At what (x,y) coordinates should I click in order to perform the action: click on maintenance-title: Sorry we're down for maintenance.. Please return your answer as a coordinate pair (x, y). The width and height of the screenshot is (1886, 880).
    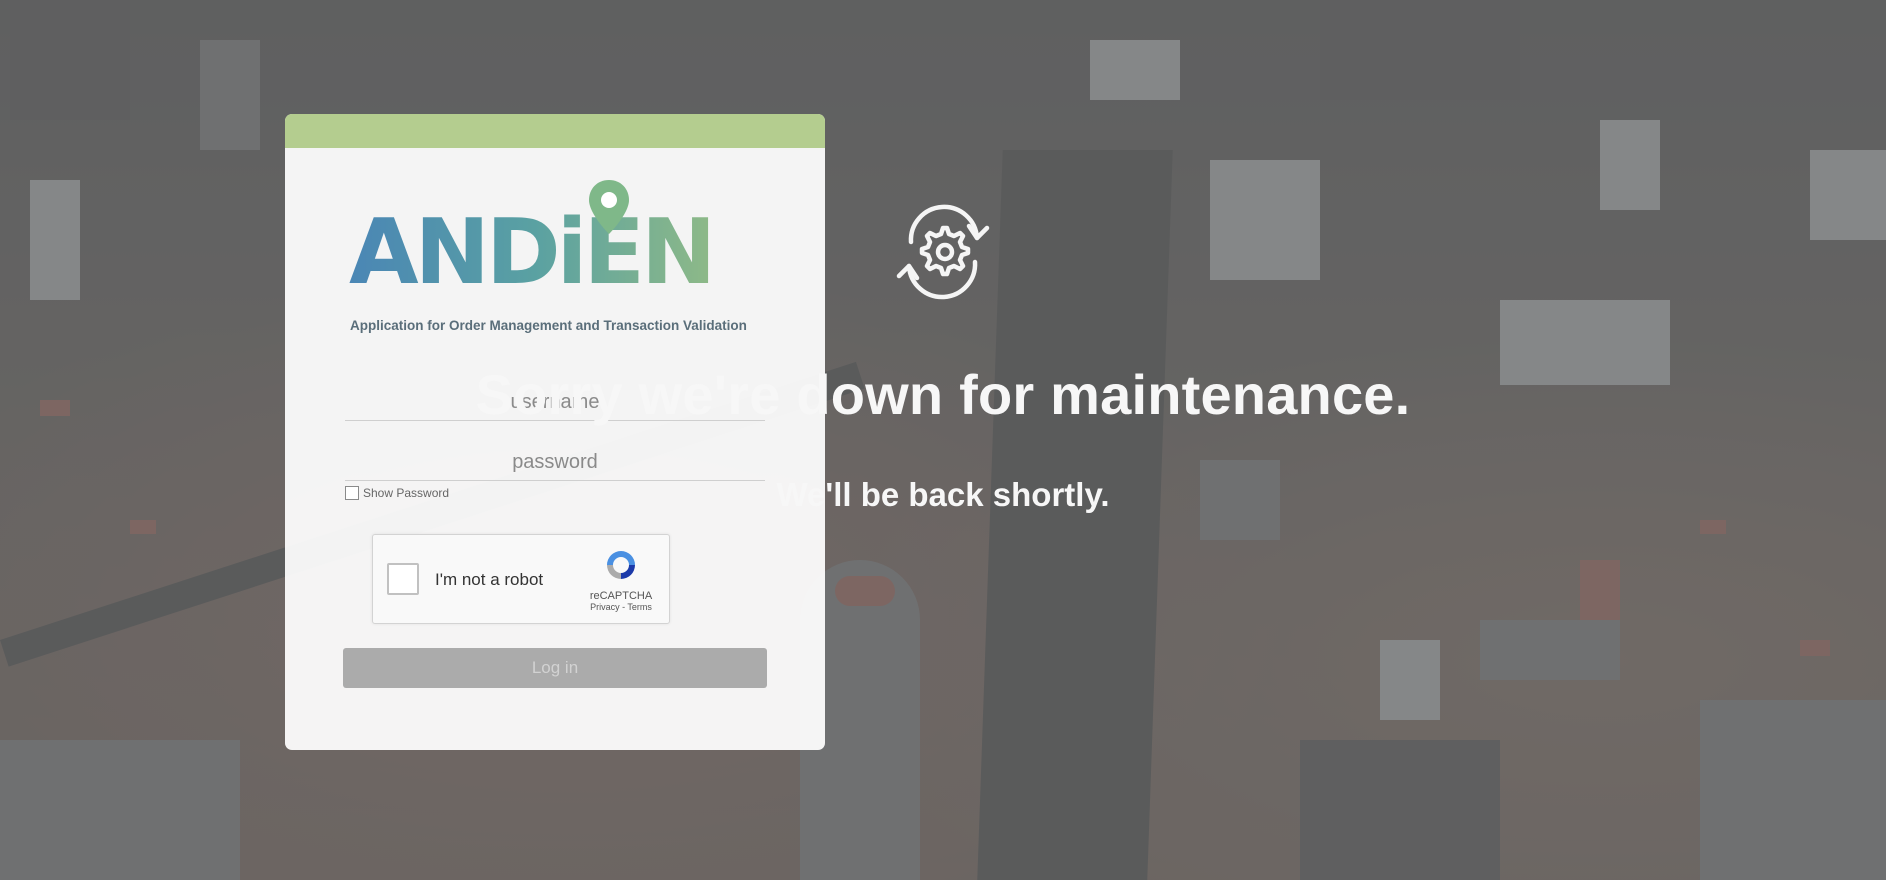
    Looking at the image, I should click on (943, 394).